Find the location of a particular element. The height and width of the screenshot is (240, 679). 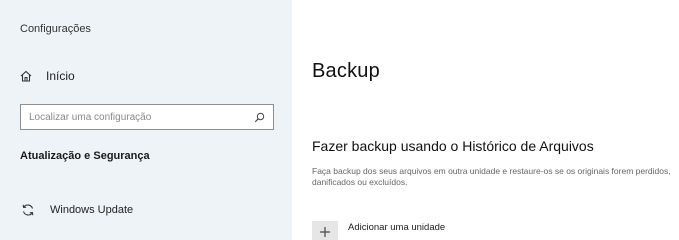

sidebar-item-windows-update: Windows Update is located at coordinates (76, 210).